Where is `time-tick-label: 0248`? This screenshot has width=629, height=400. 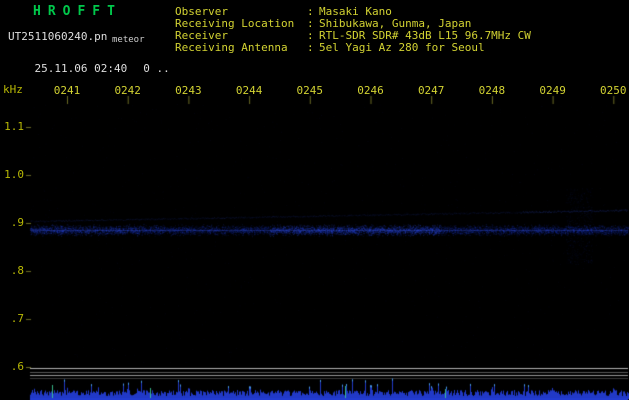 time-tick-label: 0248 is located at coordinates (492, 90).